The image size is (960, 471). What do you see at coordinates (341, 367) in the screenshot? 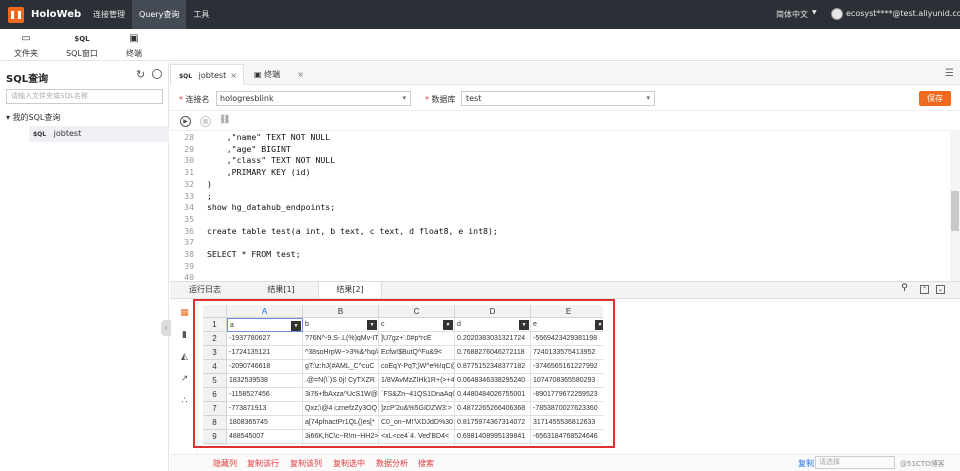
I see `table-cell: gT:\z:hJ(#AML_C^cuC` at bounding box center [341, 367].